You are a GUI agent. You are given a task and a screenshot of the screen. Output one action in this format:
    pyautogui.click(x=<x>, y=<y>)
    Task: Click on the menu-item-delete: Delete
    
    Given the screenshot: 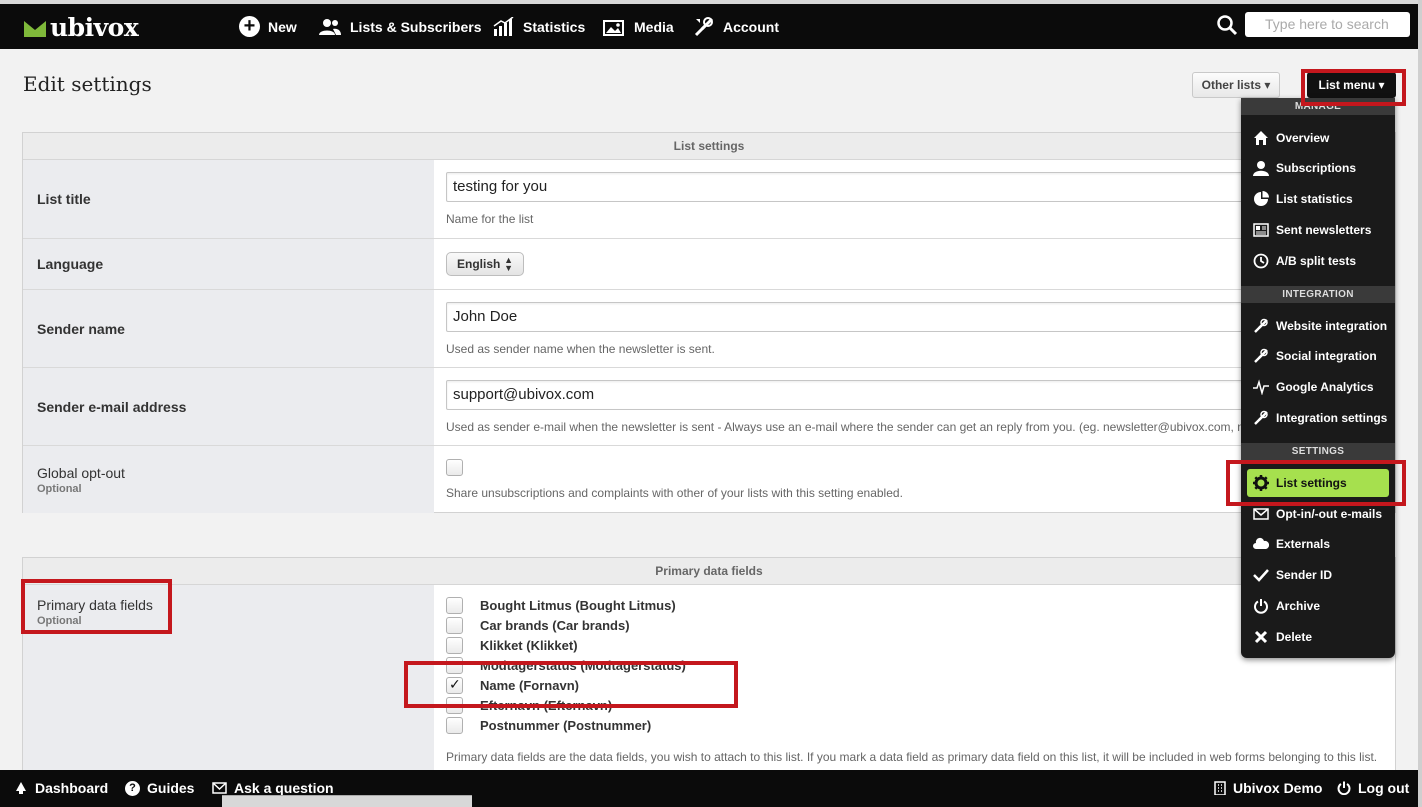 What is the action you would take?
    pyautogui.click(x=1318, y=637)
    